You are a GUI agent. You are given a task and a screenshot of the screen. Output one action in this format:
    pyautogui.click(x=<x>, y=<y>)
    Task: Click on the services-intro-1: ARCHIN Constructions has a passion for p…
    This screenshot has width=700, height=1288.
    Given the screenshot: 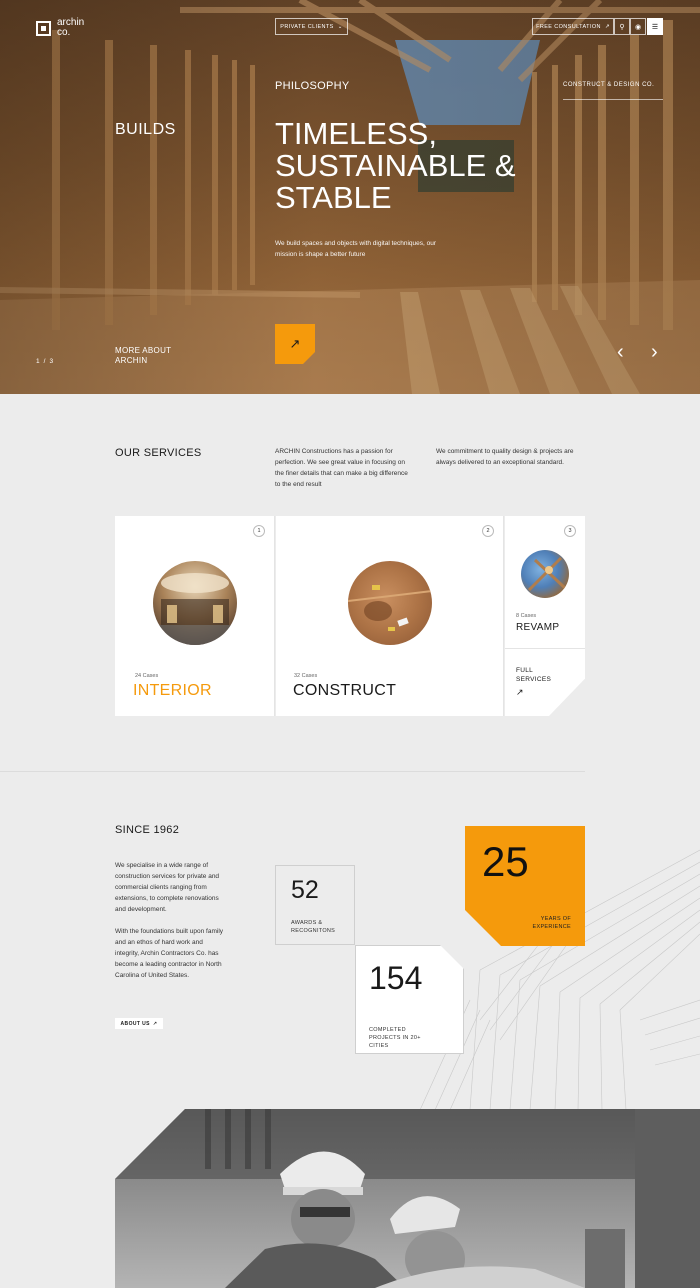 What is the action you would take?
    pyautogui.click(x=341, y=468)
    